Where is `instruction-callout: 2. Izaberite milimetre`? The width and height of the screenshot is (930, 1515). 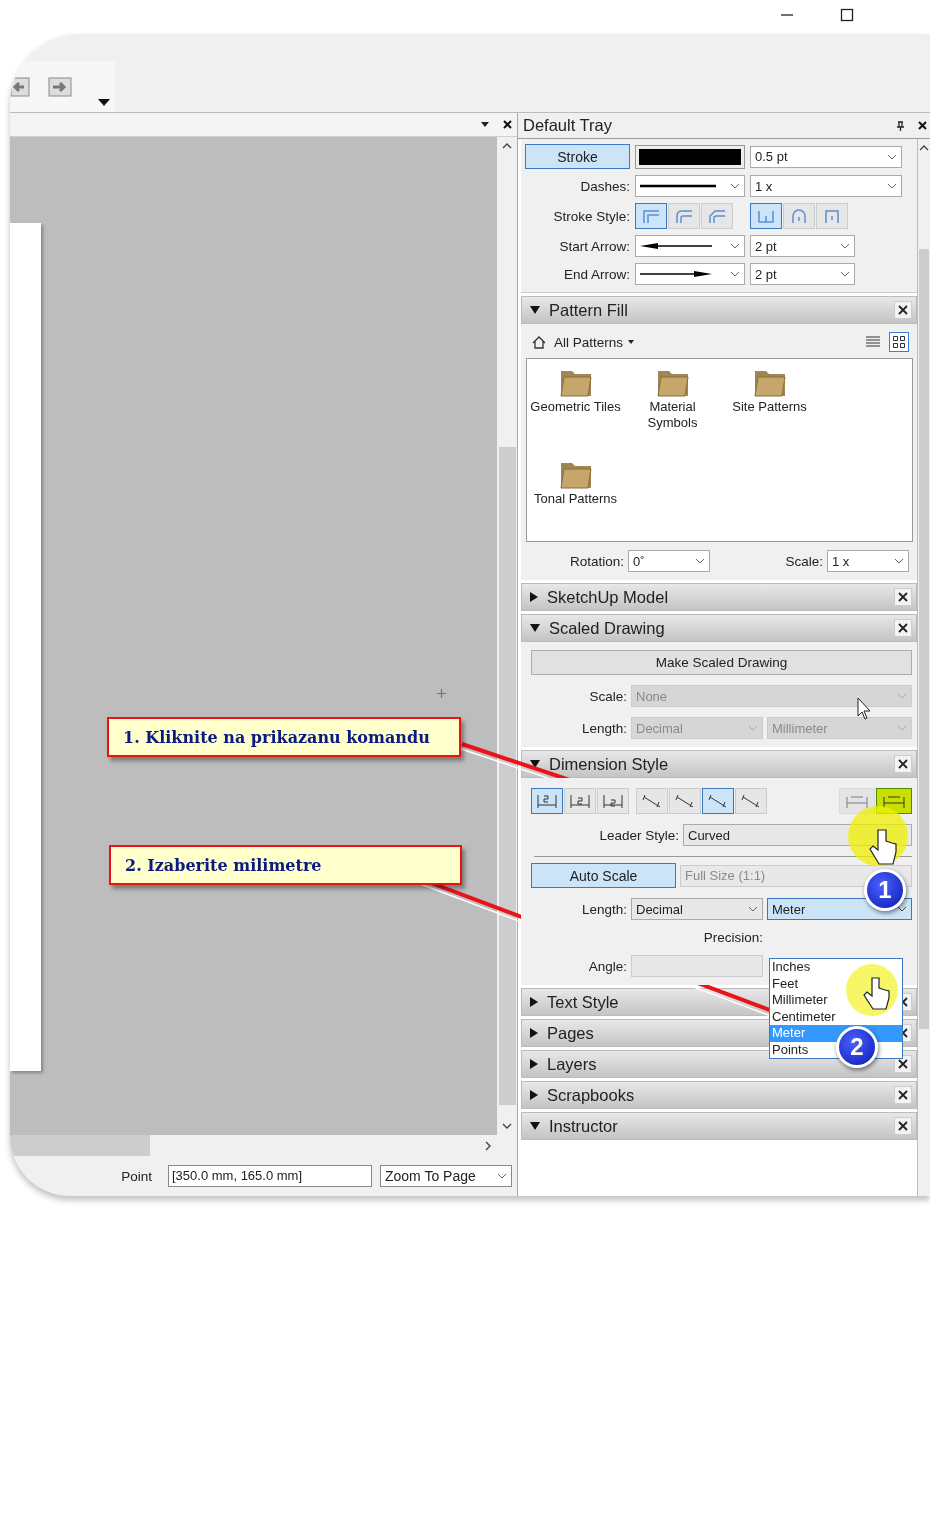
instruction-callout: 2. Izaberite milimetre is located at coordinates (285, 865).